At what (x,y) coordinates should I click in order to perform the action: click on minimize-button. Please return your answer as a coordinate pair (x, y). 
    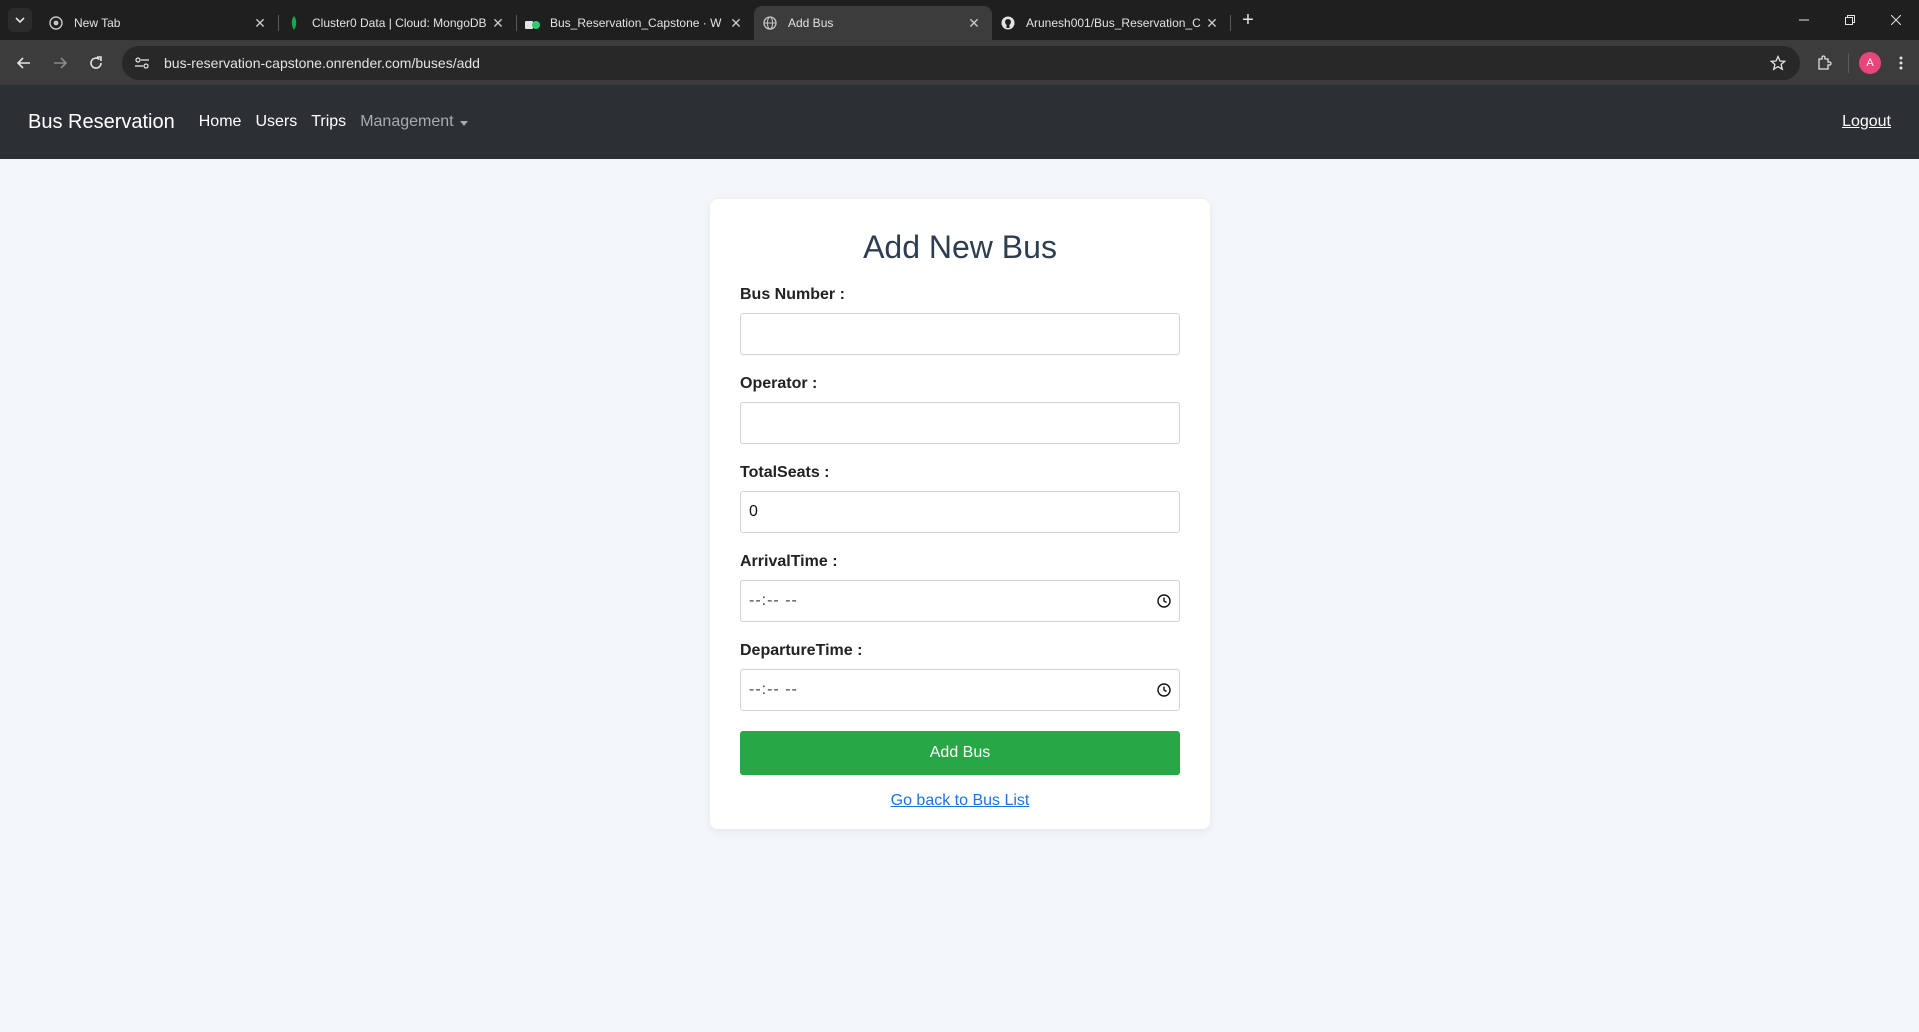
    Looking at the image, I should click on (1804, 20).